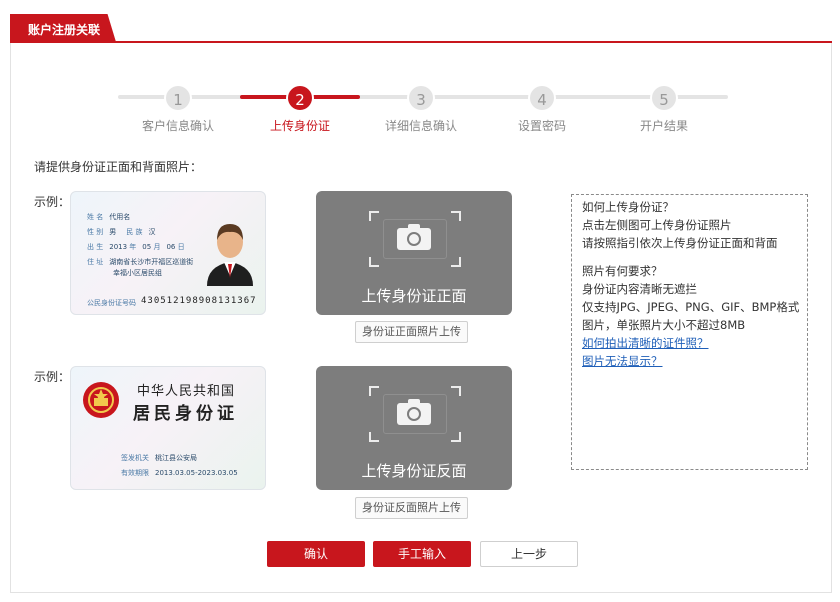 The image size is (840, 602). Describe the element at coordinates (52, 202) in the screenshot. I see `example-label-front: 示例：` at that location.